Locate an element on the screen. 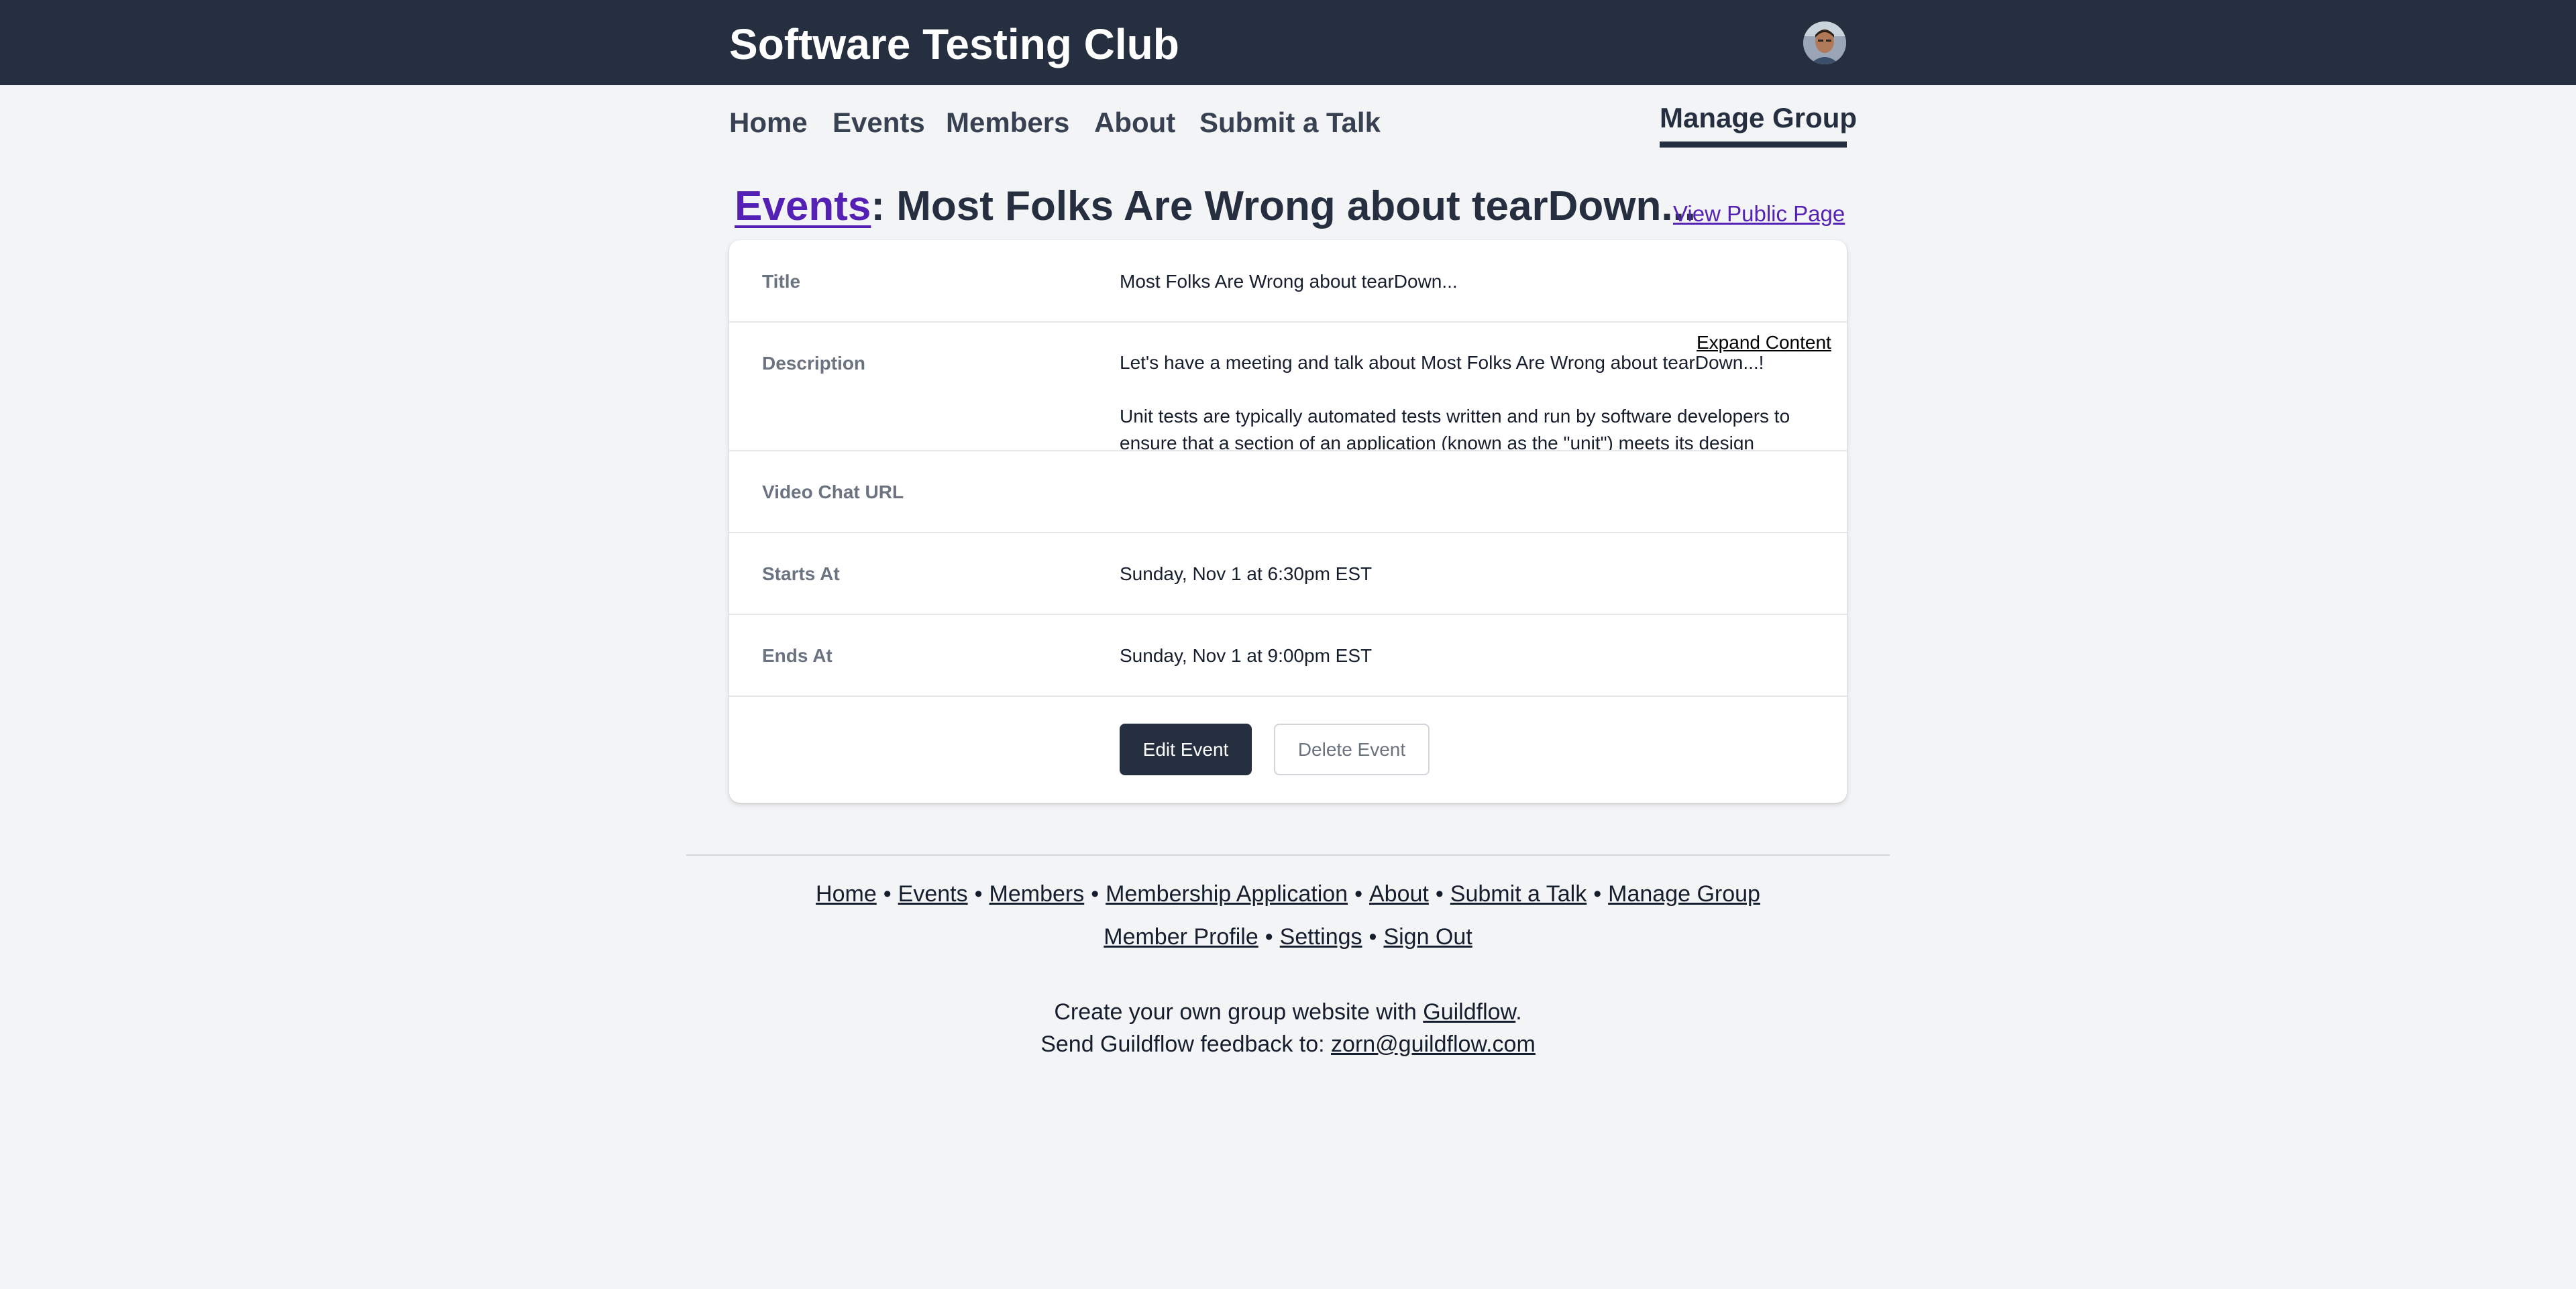 The height and width of the screenshot is (1289, 2576). footer-divider is located at coordinates (1288, 855).